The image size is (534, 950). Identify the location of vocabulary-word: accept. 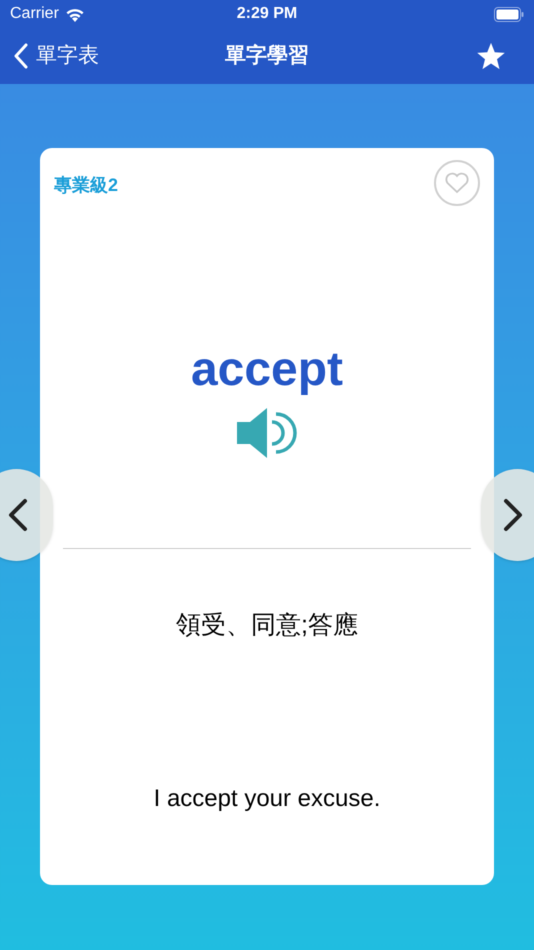
(267, 370).